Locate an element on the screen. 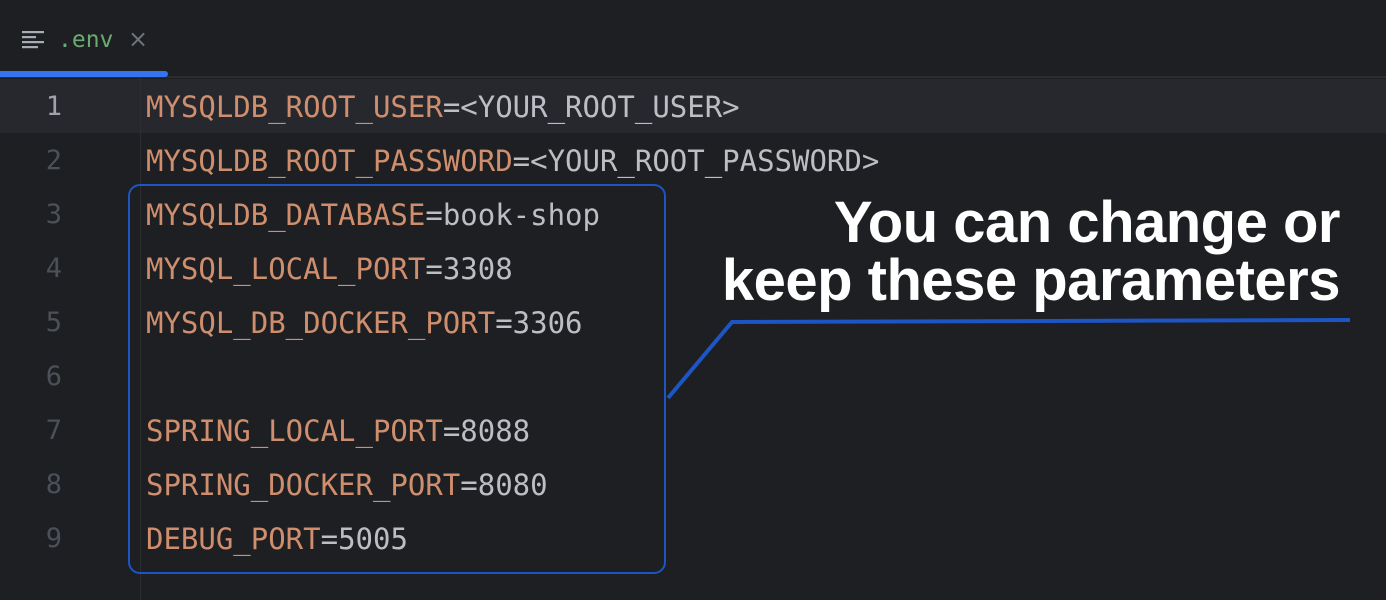  env-value: <YOUR_ROOT_PASSWORD> is located at coordinates (705, 161).